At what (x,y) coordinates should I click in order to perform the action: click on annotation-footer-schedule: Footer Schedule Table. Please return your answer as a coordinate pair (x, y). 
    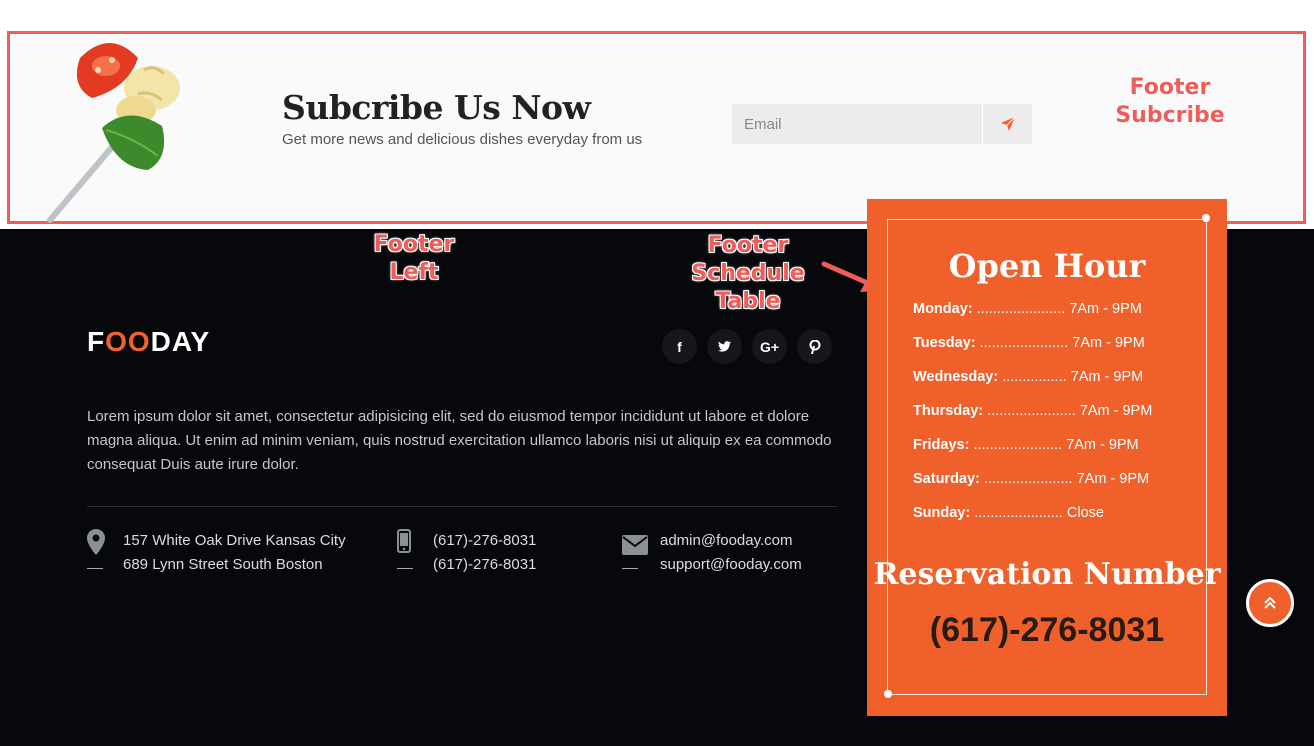
    Looking at the image, I should click on (748, 273).